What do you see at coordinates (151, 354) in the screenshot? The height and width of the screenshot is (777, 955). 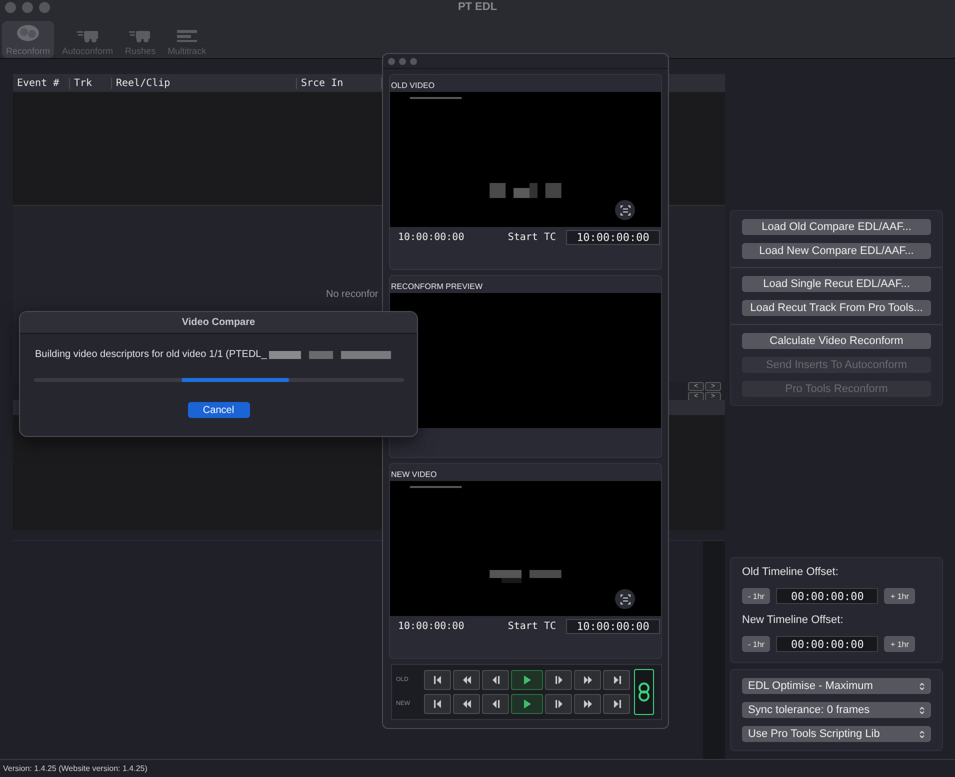 I see `progress-message: Building video descriptors for old video 1/1 (PTEDL_` at bounding box center [151, 354].